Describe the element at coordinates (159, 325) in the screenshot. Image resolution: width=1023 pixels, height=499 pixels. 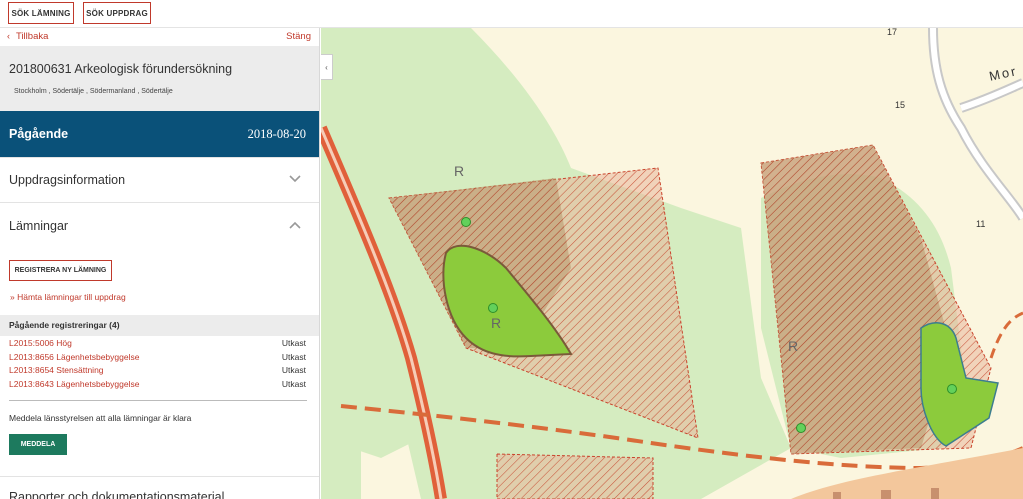
I see `registrations-header: Pågående registreringar (4)` at that location.